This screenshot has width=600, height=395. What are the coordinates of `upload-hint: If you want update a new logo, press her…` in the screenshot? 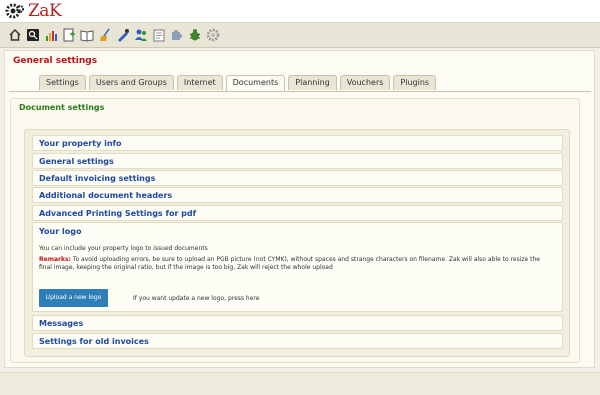 It's located at (196, 298).